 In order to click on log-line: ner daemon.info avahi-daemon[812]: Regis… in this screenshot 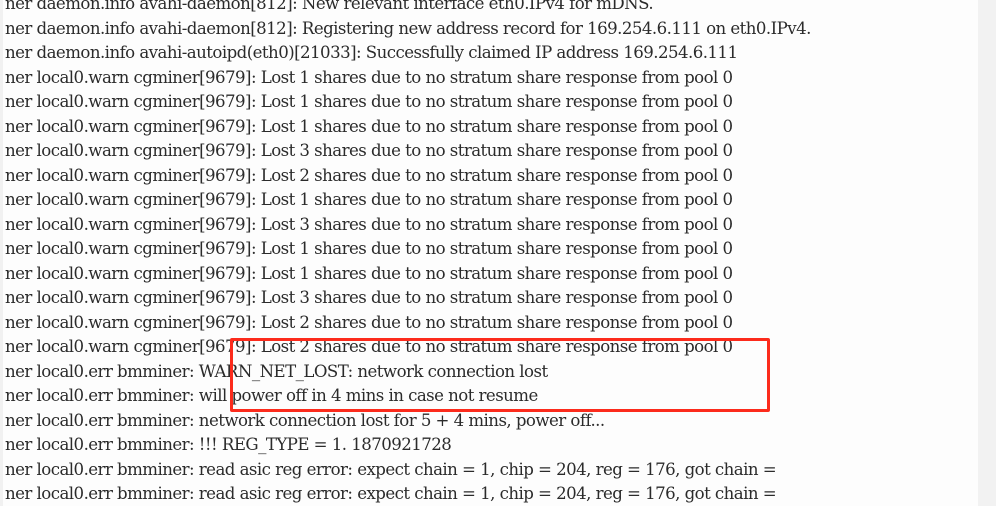, I will do `click(408, 28)`.